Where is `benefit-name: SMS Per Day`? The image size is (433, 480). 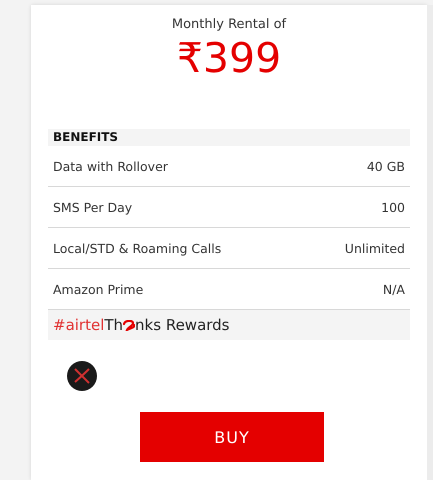 benefit-name: SMS Per Day is located at coordinates (92, 207).